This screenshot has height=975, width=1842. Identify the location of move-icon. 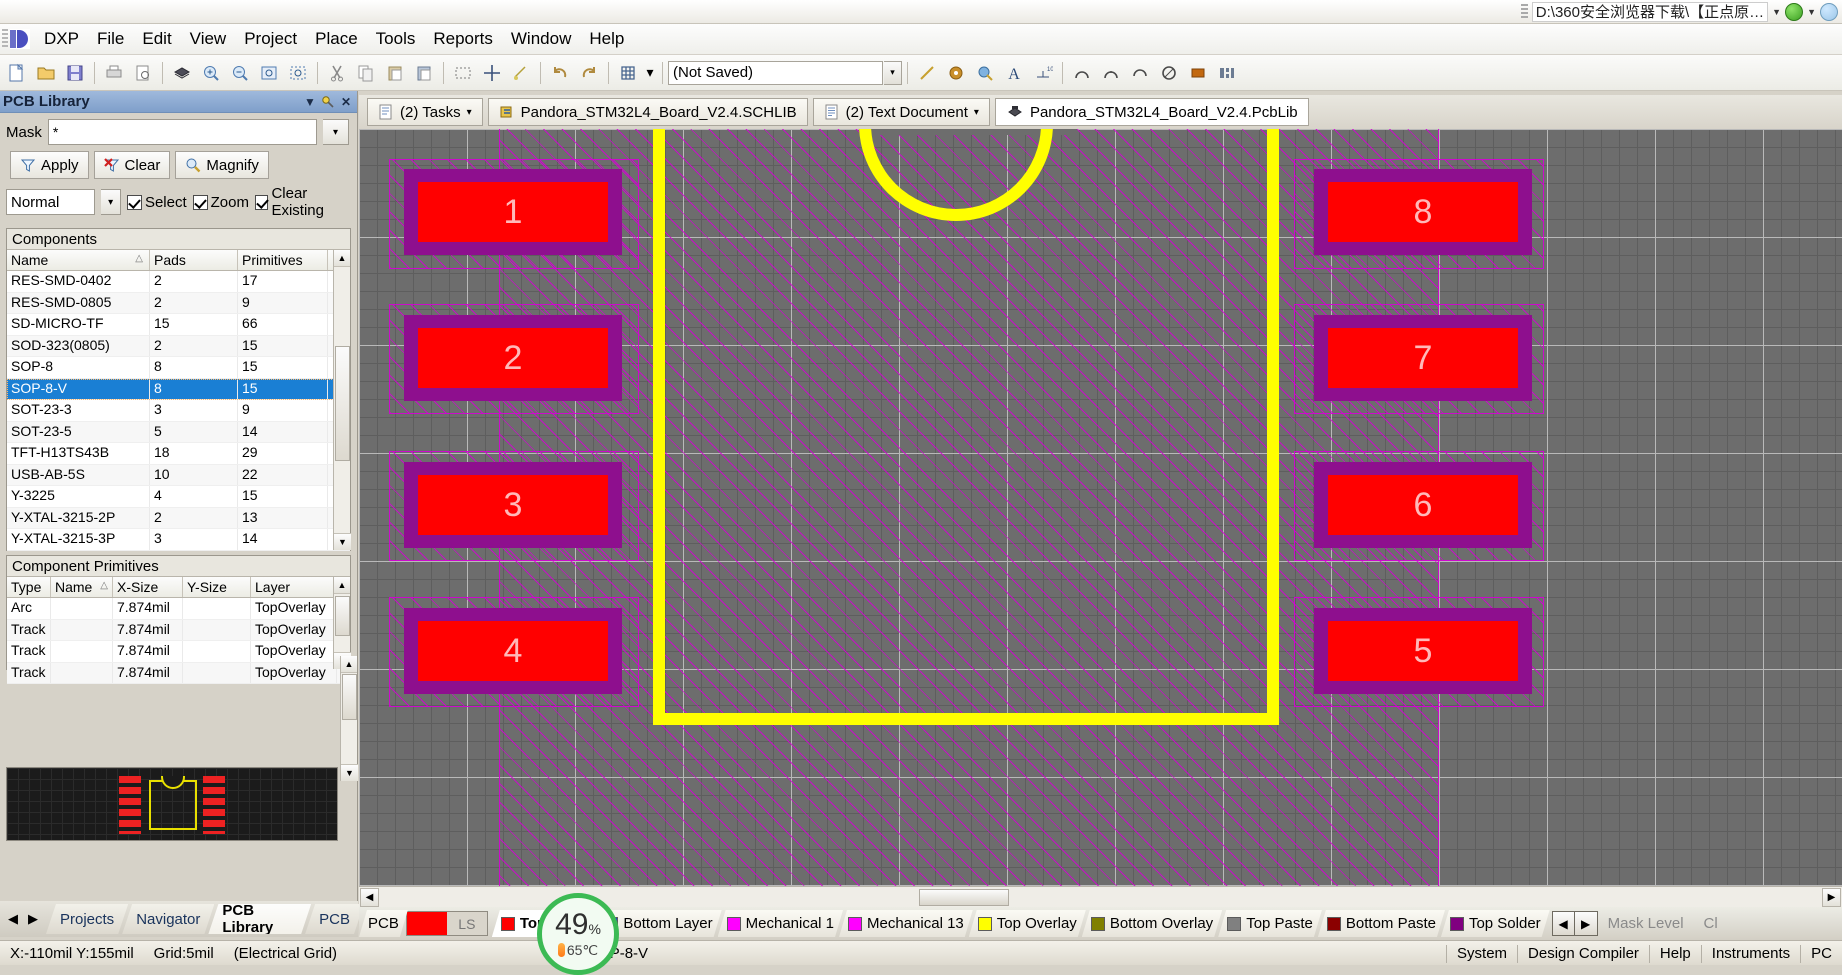
(492, 73).